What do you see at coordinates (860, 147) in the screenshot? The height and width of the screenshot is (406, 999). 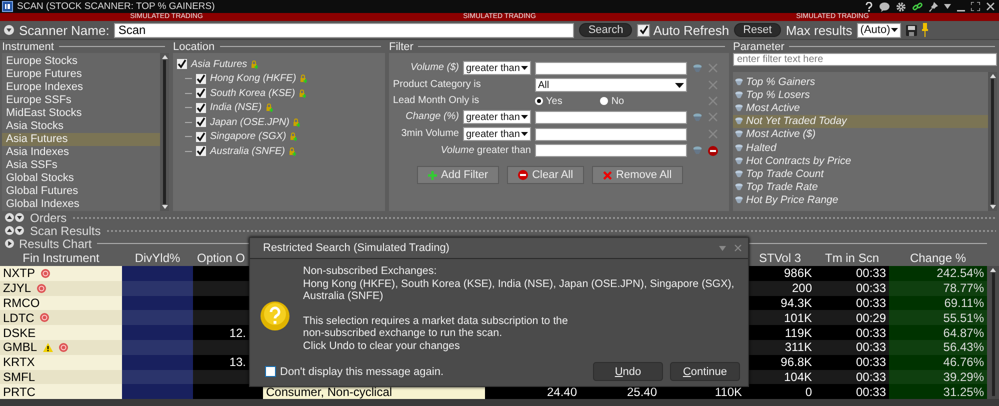 I see `parameter-item: Halted` at bounding box center [860, 147].